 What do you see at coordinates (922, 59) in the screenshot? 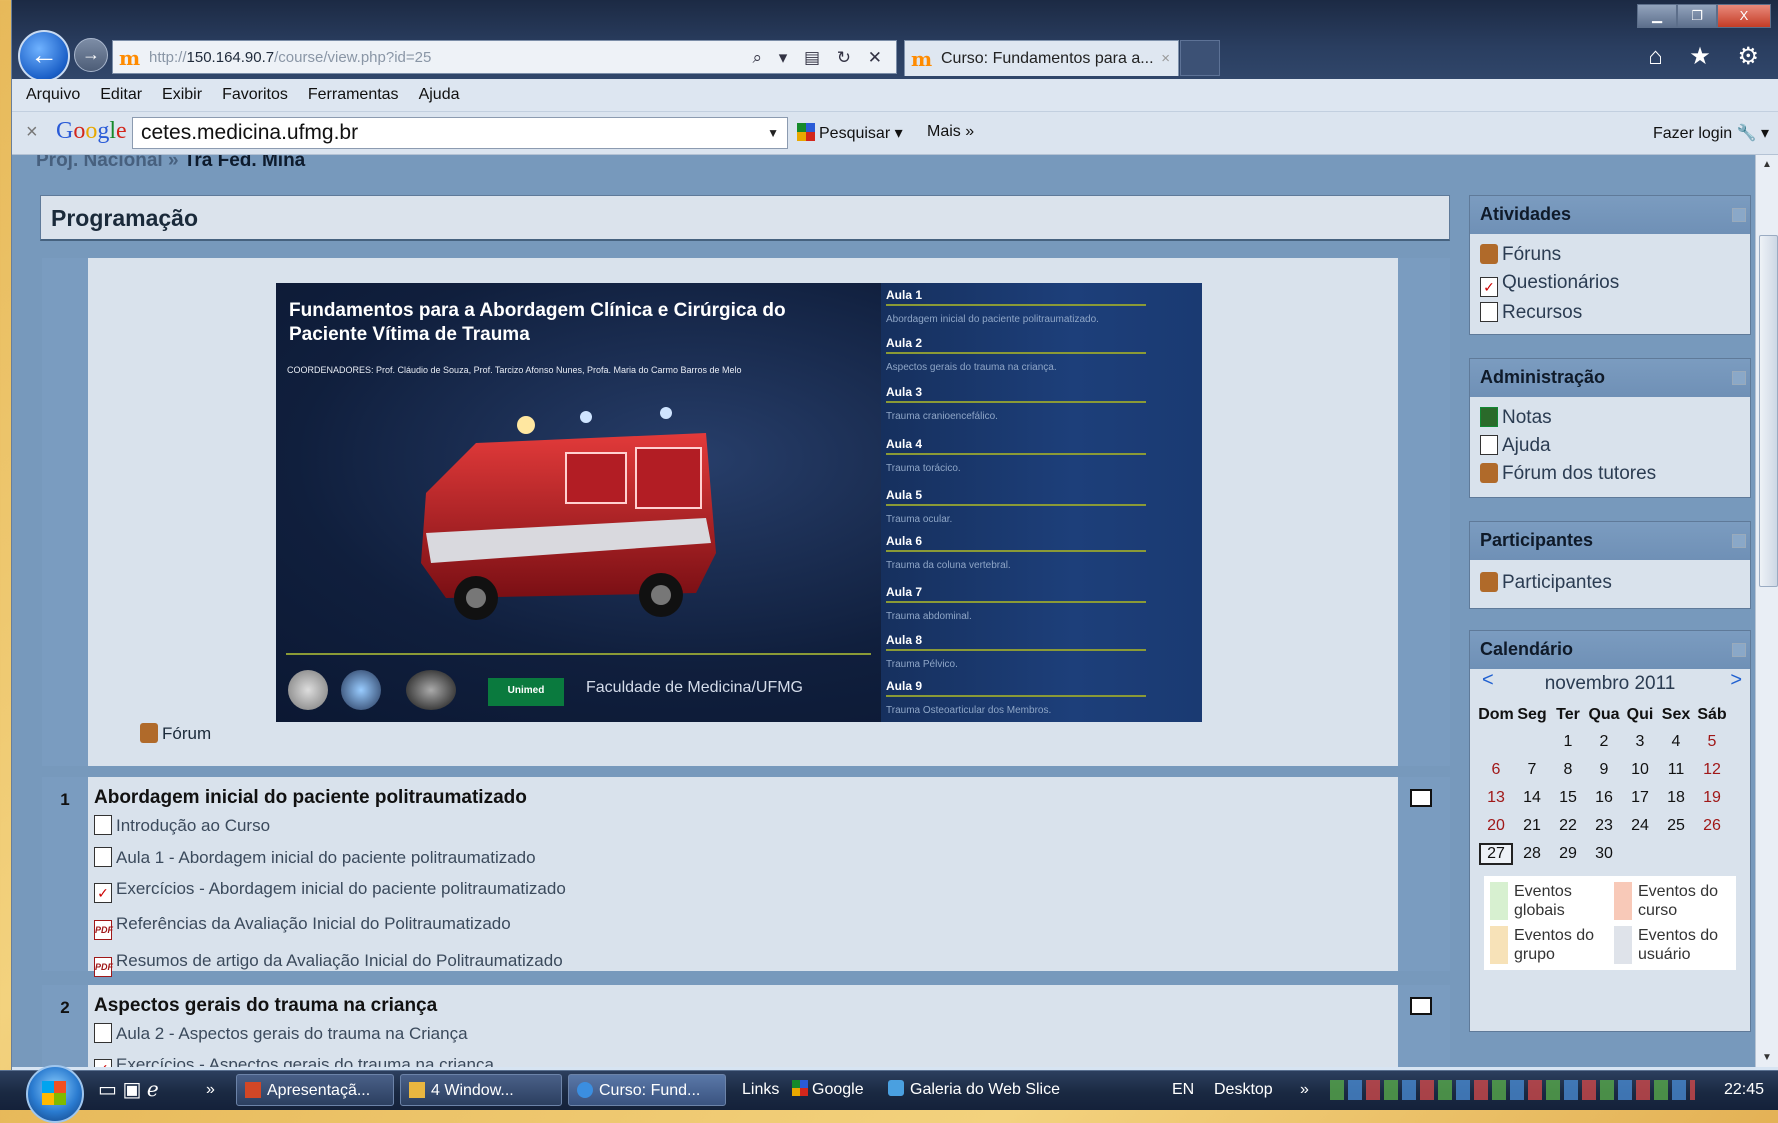
I see `moodle-favicon-icon: m` at bounding box center [922, 59].